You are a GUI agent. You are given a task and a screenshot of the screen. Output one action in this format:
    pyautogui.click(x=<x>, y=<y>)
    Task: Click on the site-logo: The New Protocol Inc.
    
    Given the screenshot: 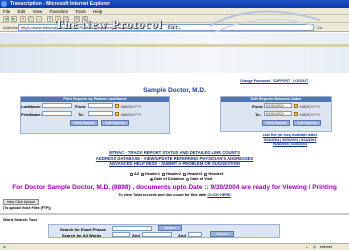 What is the action you would take?
    pyautogui.click(x=118, y=24)
    